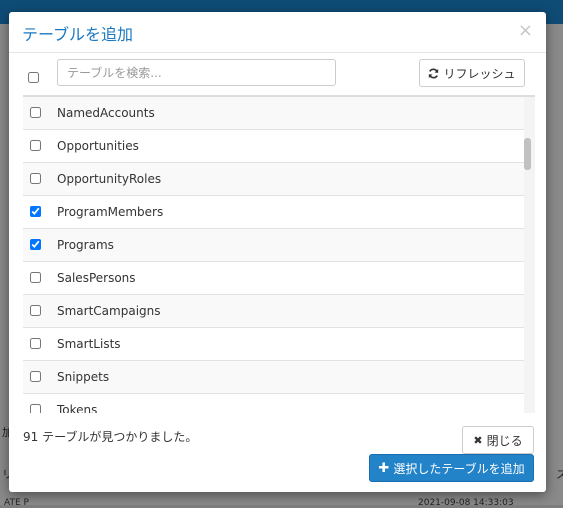 This screenshot has width=563, height=508. I want to click on table-name: Opportunities, so click(98, 146).